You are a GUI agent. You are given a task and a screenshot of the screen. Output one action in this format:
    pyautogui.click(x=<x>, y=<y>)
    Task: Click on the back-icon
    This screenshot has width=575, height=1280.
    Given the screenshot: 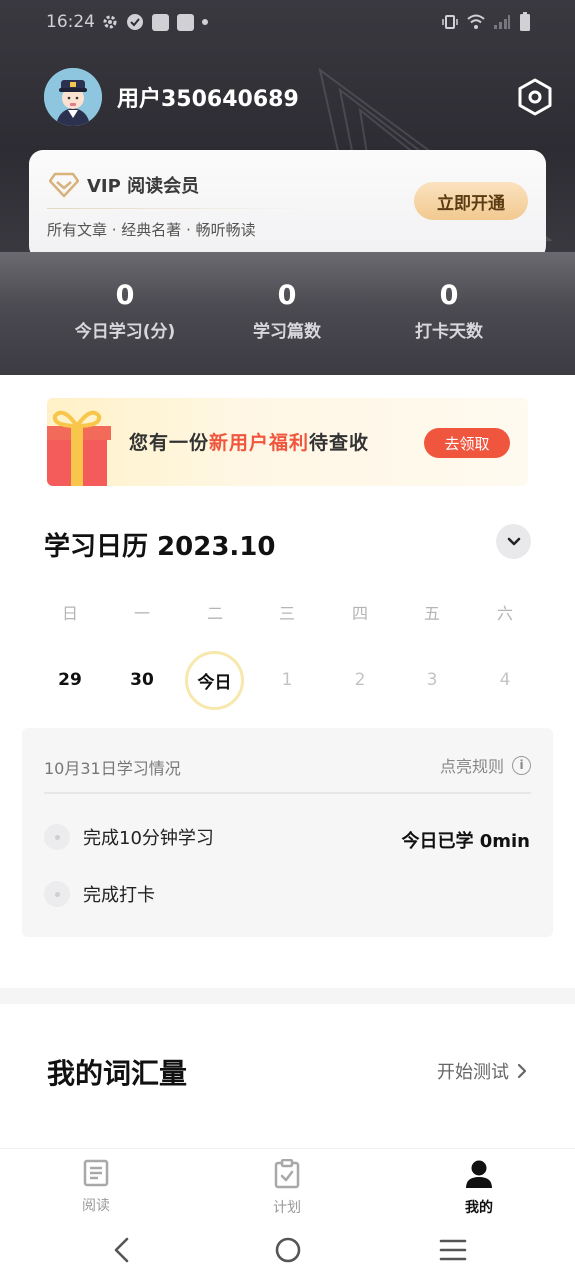 What is the action you would take?
    pyautogui.click(x=122, y=1250)
    